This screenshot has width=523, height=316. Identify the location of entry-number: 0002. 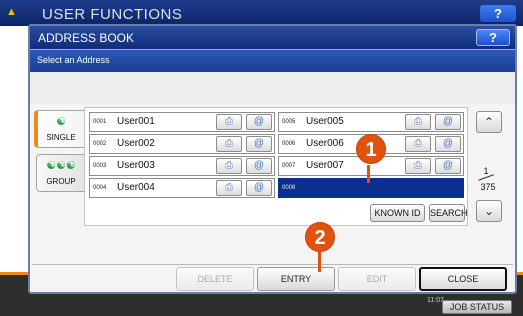
(100, 144).